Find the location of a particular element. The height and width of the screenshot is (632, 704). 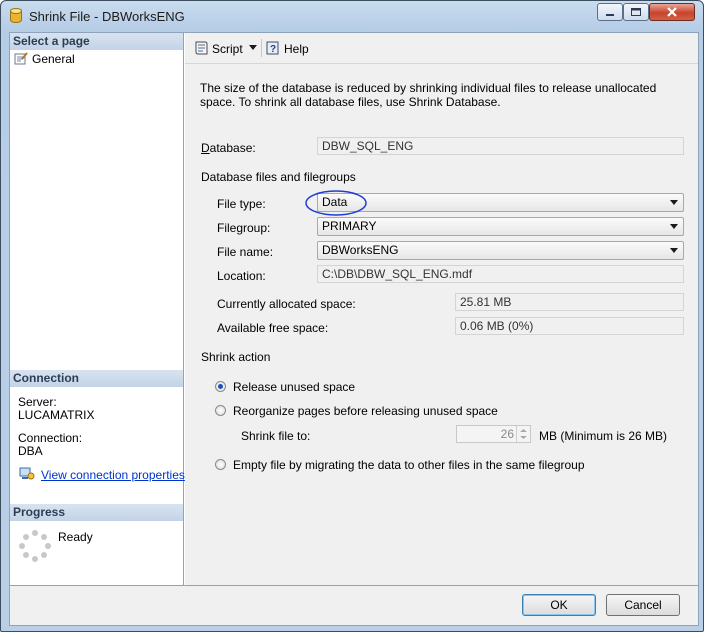

script-button: Script is located at coordinates (218, 48).